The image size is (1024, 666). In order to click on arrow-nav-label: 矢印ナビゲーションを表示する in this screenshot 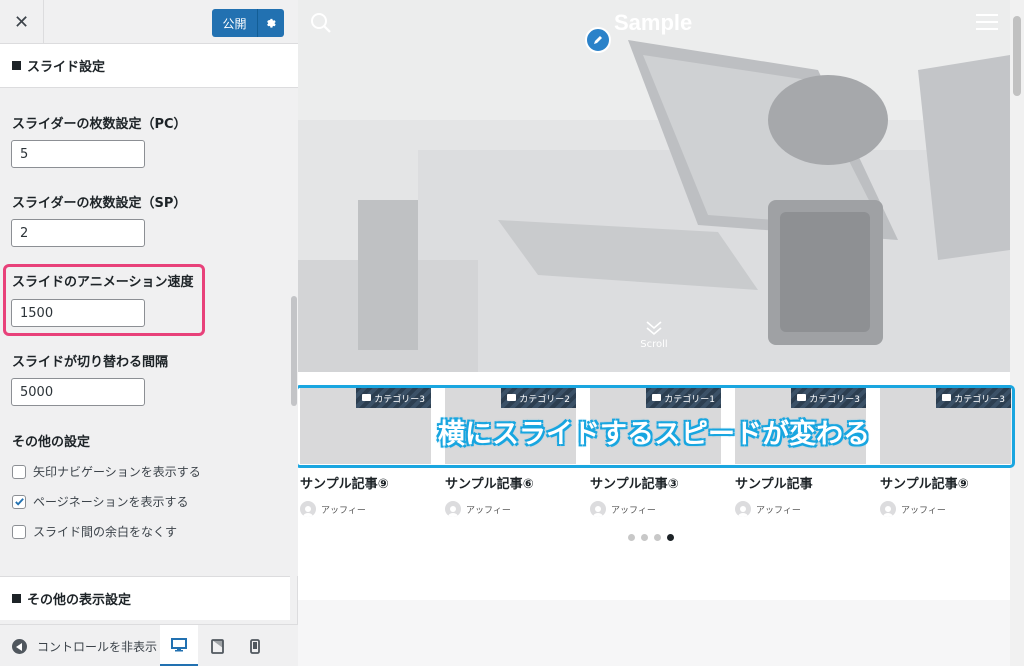, I will do `click(117, 471)`.